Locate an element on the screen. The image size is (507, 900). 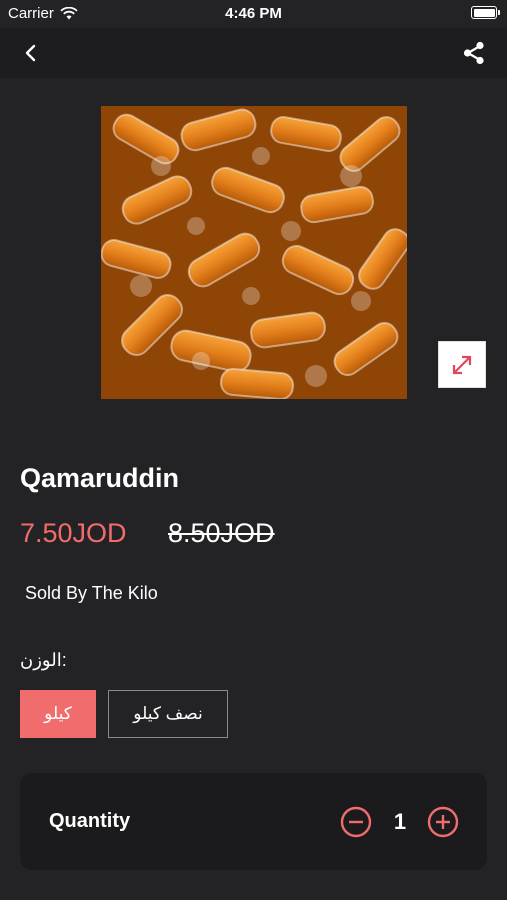
product-description: Sold By The Kilo is located at coordinates (91, 593).